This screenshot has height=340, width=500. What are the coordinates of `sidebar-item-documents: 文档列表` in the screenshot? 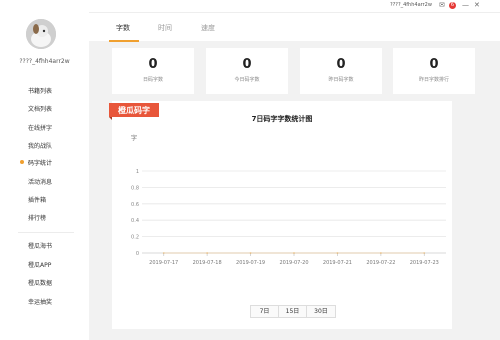 It's located at (40, 108).